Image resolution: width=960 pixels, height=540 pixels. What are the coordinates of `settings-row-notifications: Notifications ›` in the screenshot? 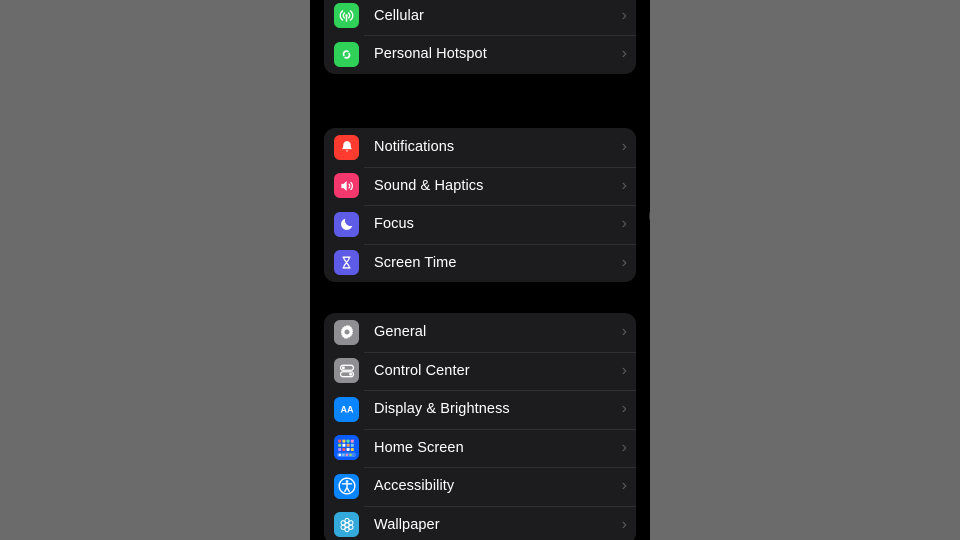 It's located at (480, 147).